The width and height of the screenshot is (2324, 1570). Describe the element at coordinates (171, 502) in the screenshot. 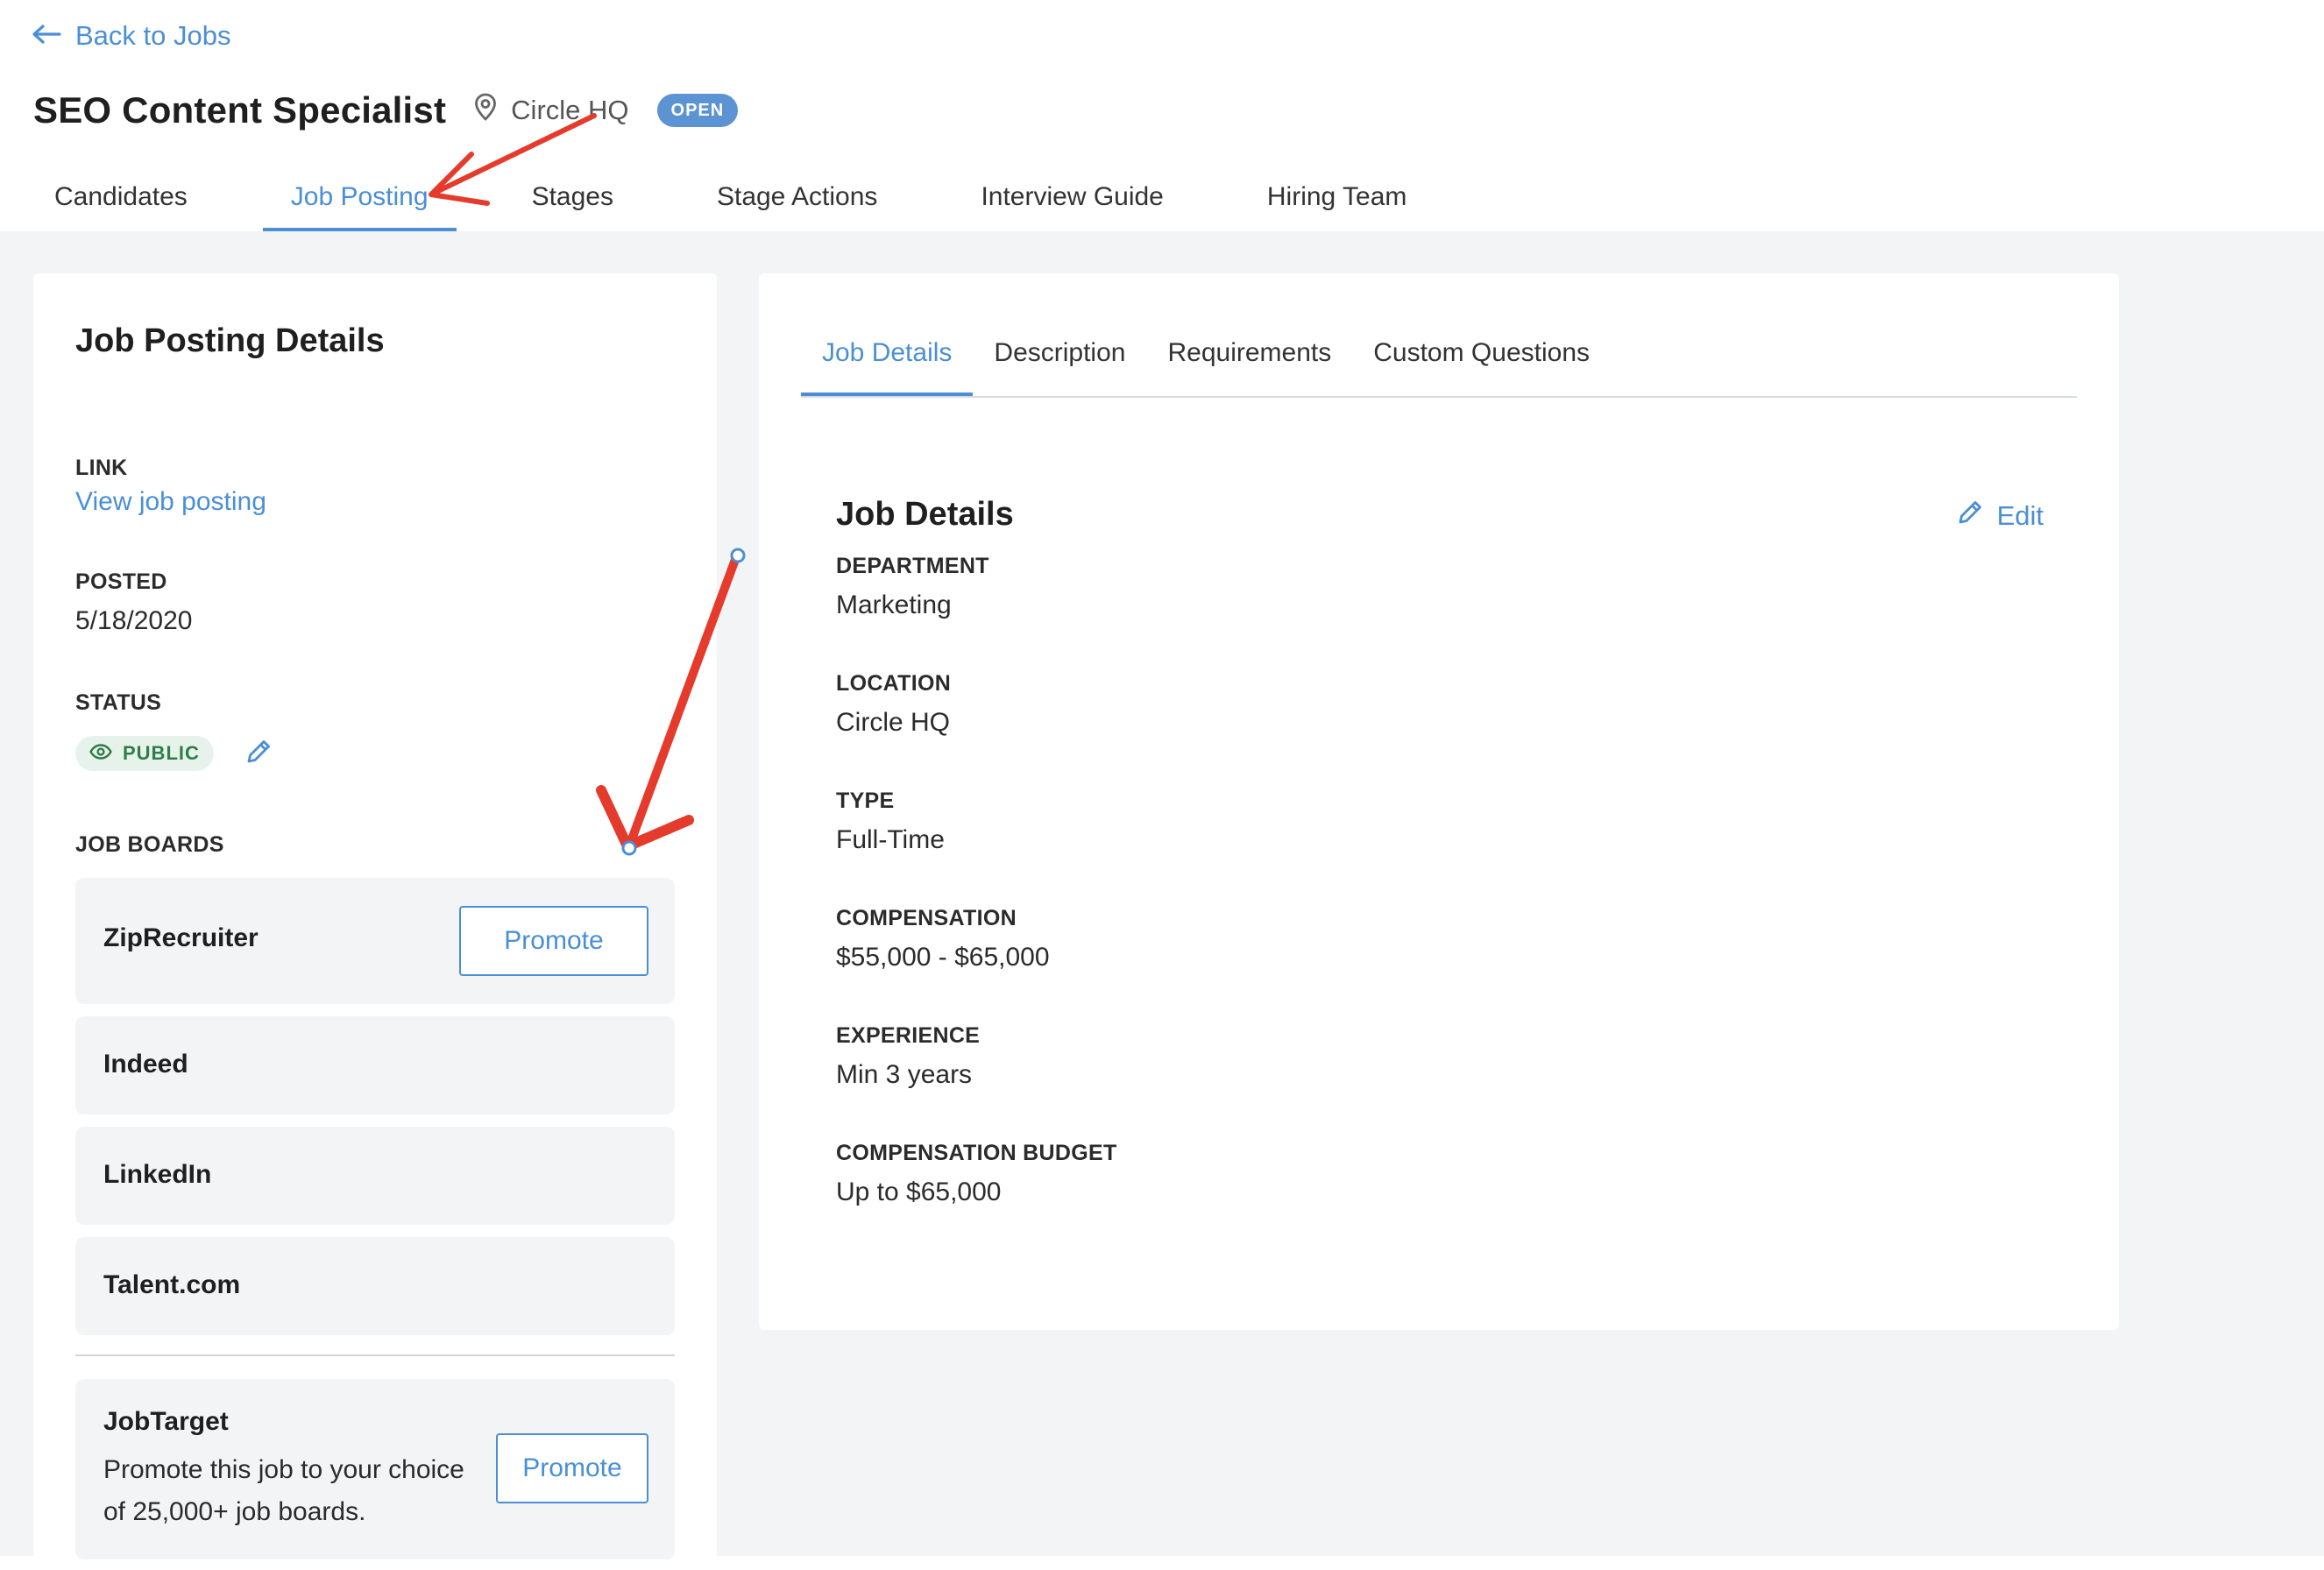

I see `view-job-posting-link: View job posting` at that location.